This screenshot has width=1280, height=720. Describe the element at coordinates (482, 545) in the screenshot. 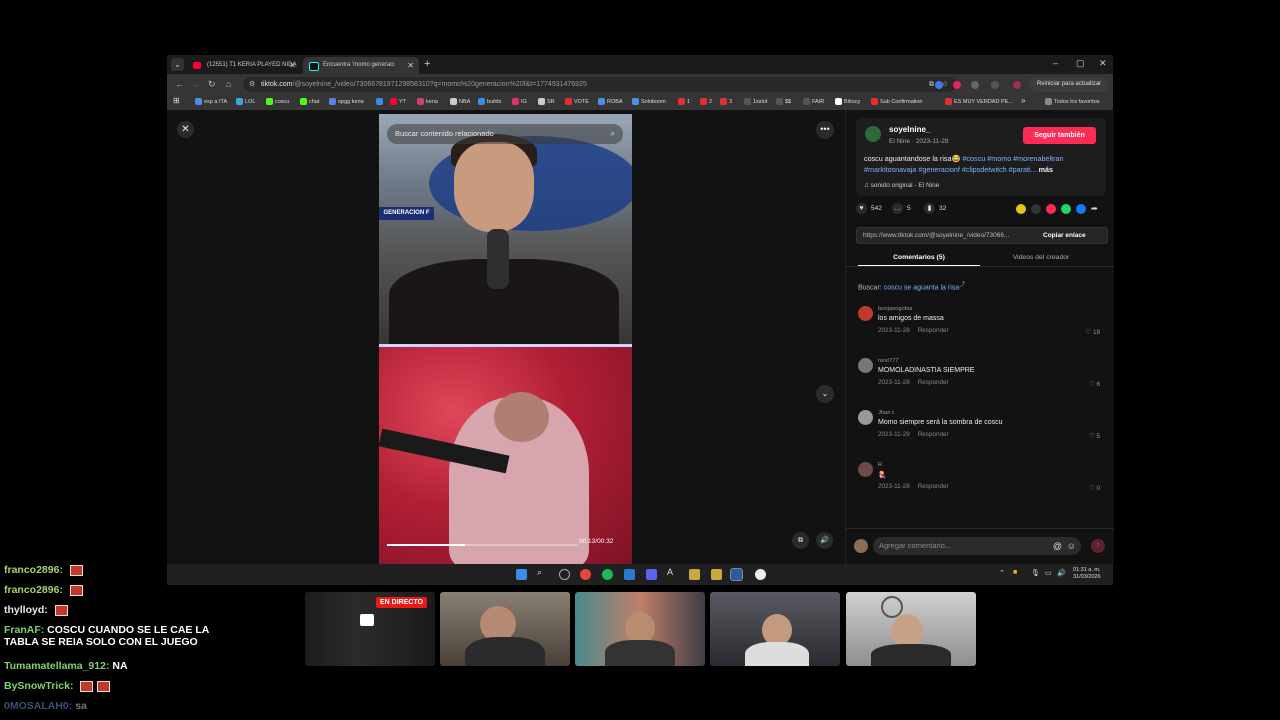

I see `video-progress-bar` at that location.